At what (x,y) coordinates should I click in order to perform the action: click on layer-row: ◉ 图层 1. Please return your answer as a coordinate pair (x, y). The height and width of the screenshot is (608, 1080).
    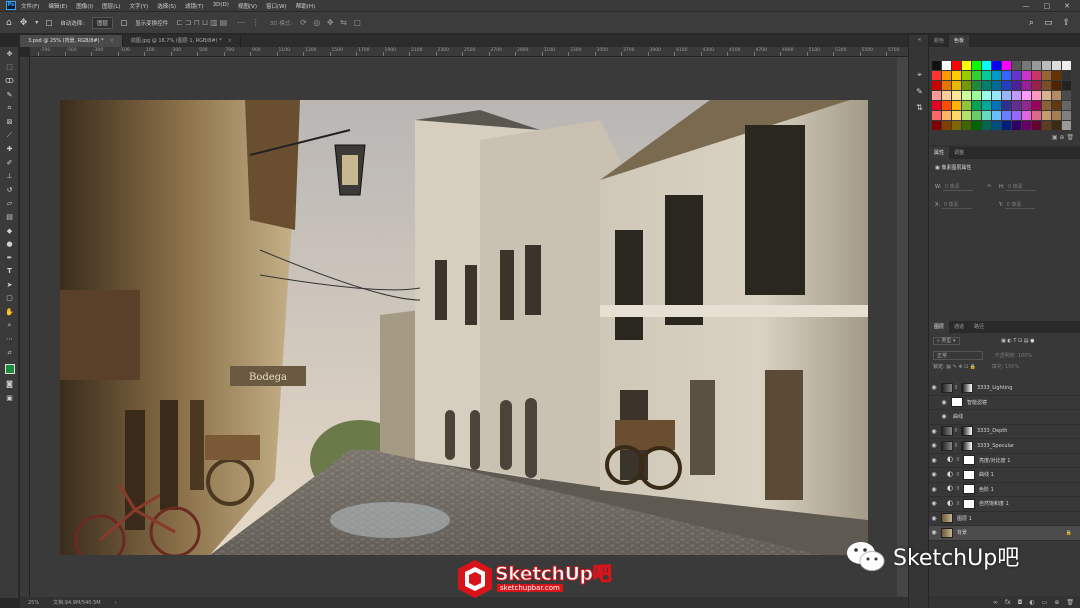
    Looking at the image, I should click on (1004, 519).